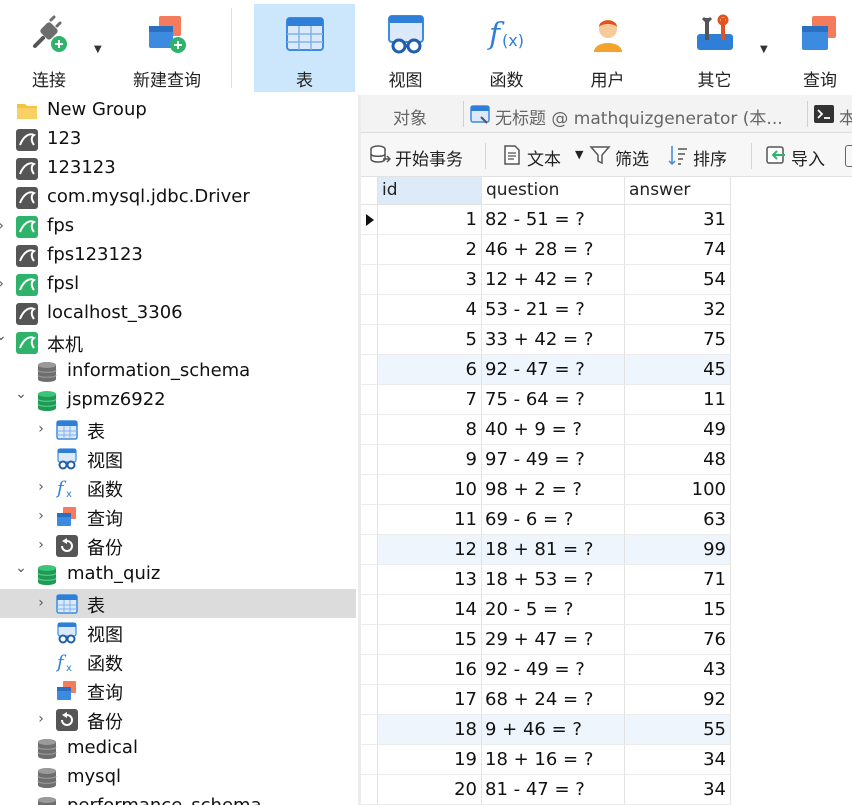 The width and height of the screenshot is (852, 805). I want to click on tree-item: ⌄ 本机, so click(179, 342).